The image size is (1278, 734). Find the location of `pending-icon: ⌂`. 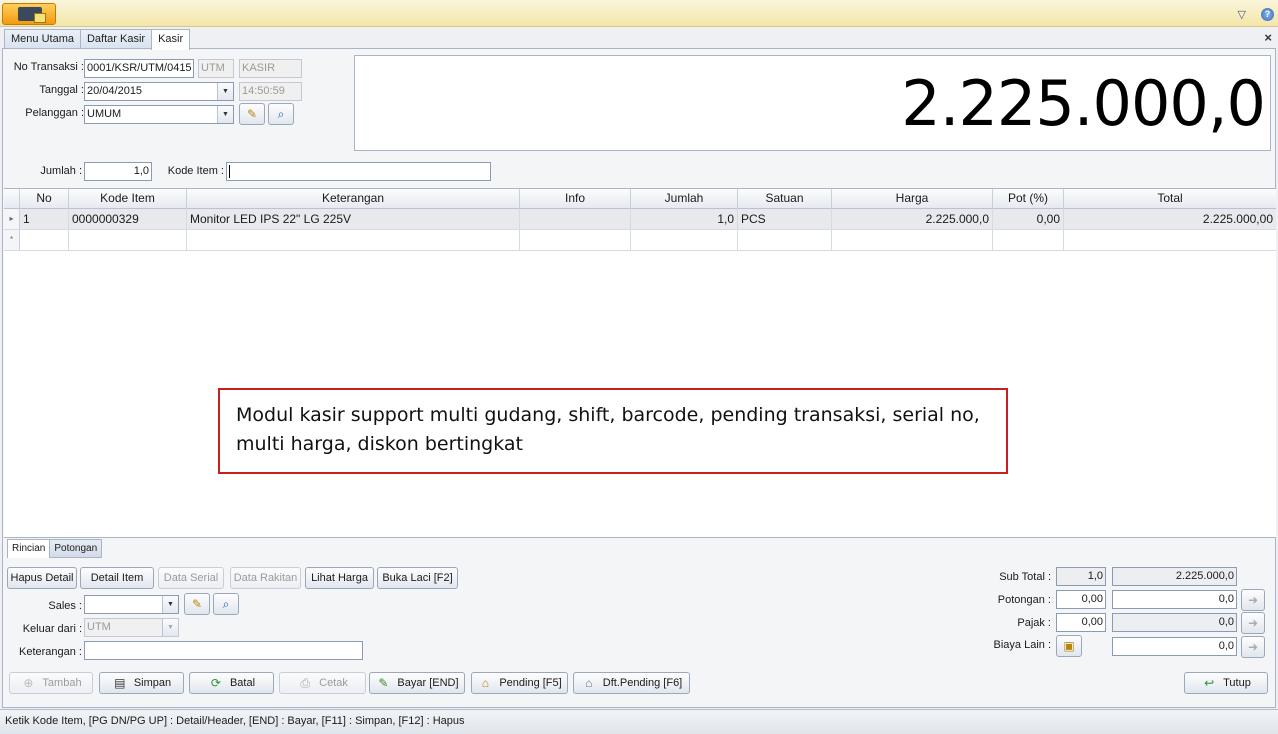

pending-icon: ⌂ is located at coordinates (485, 683).